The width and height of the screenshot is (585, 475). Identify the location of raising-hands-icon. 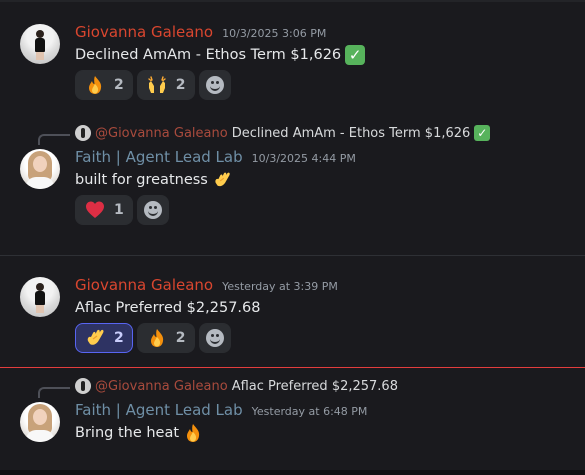
(157, 85).